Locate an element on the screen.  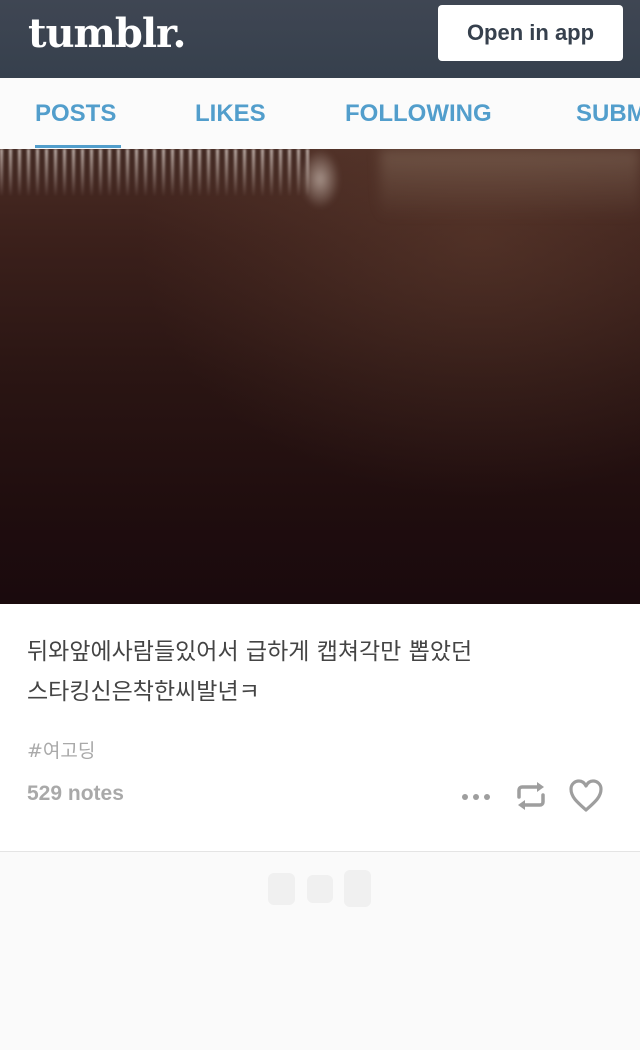
photo-light-detail is located at coordinates (320, 179).